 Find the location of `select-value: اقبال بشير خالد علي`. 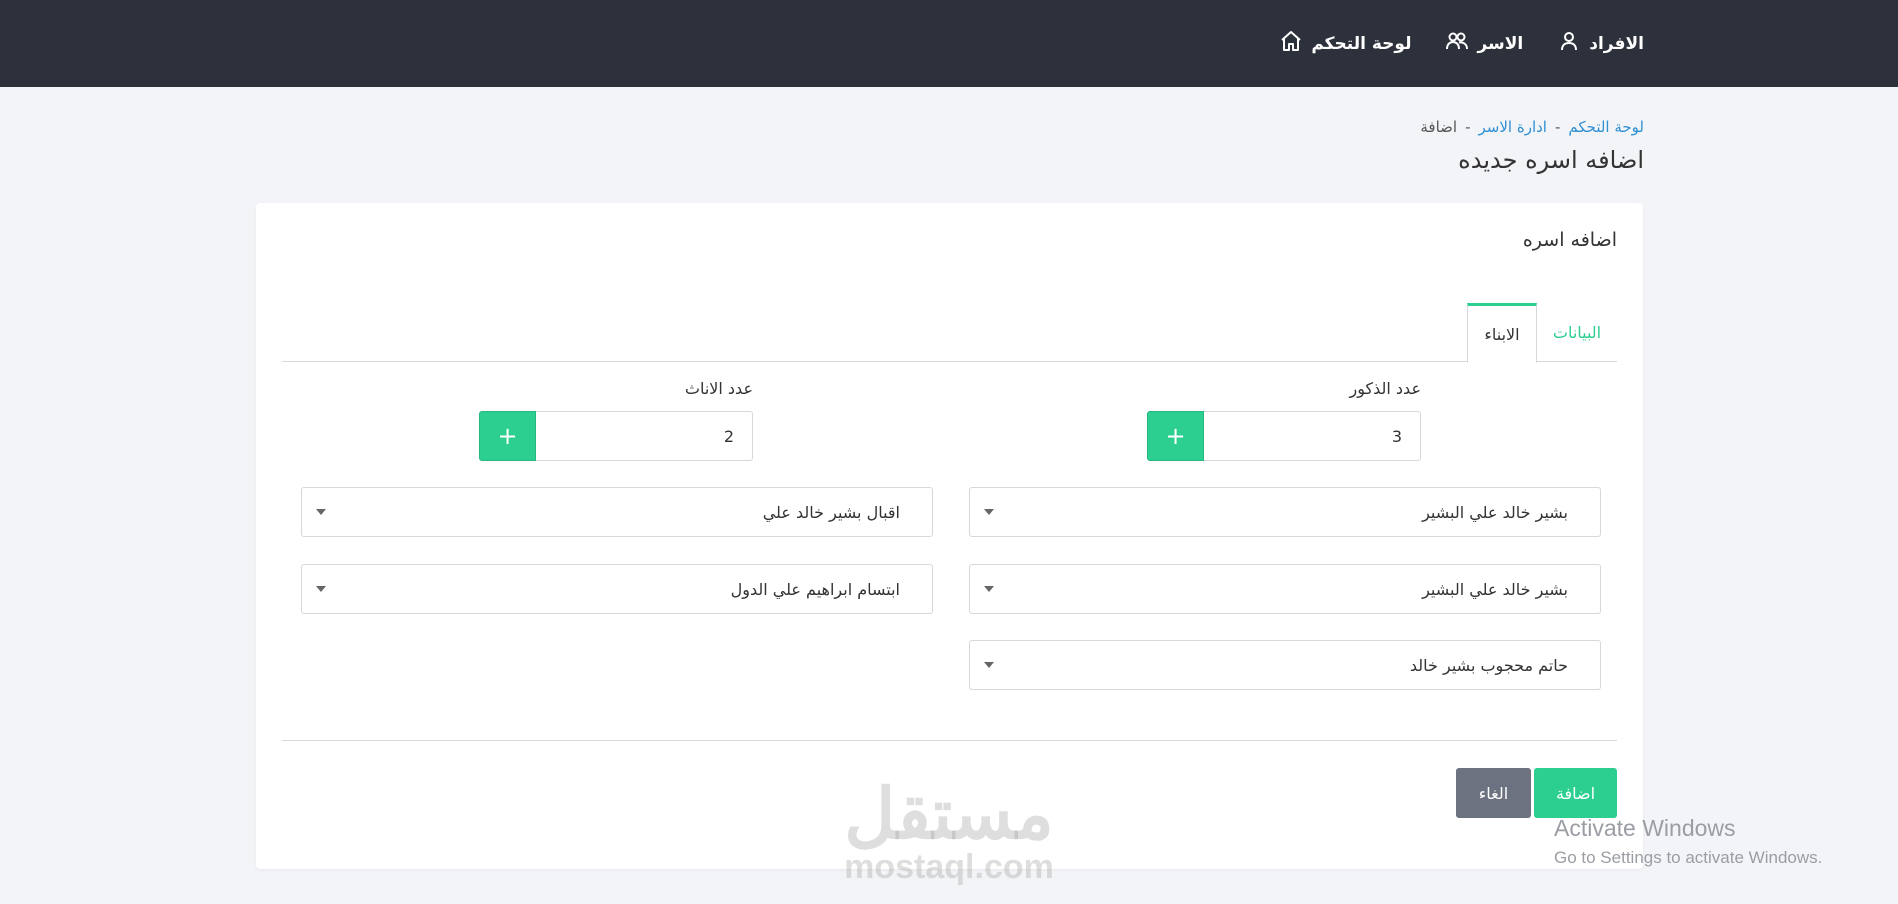

select-value: اقبال بشير خالد علي is located at coordinates (831, 512).